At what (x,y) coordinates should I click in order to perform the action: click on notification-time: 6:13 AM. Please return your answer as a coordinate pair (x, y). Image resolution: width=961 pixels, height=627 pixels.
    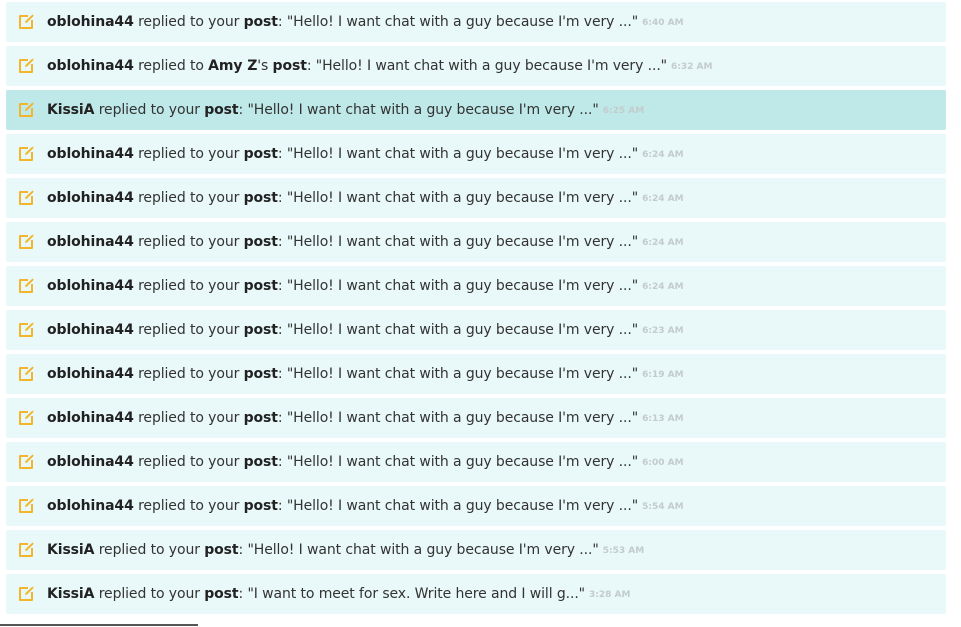
    Looking at the image, I should click on (663, 419).